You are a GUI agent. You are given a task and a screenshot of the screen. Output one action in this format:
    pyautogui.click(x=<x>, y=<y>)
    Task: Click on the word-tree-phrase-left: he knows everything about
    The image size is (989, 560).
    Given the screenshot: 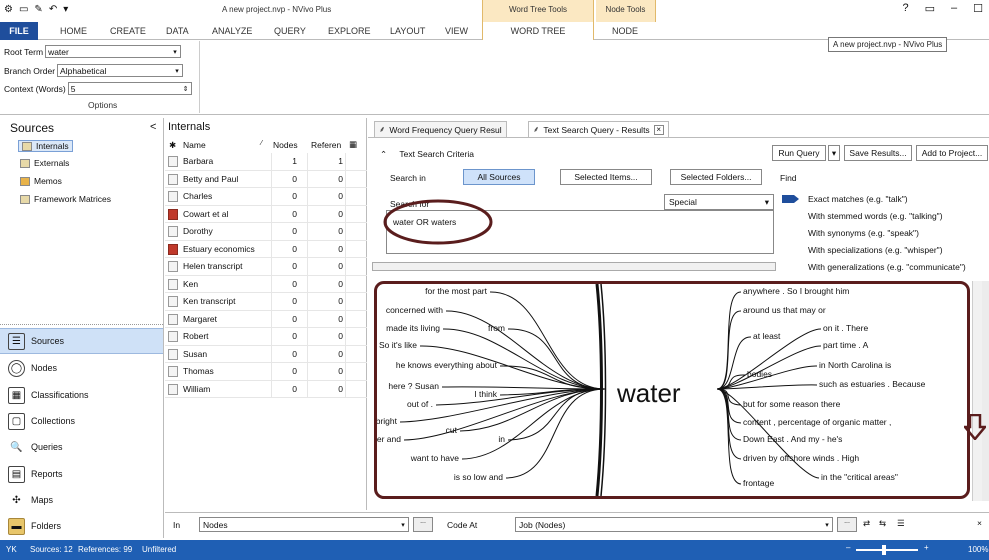 What is the action you would take?
    pyautogui.click(x=446, y=365)
    